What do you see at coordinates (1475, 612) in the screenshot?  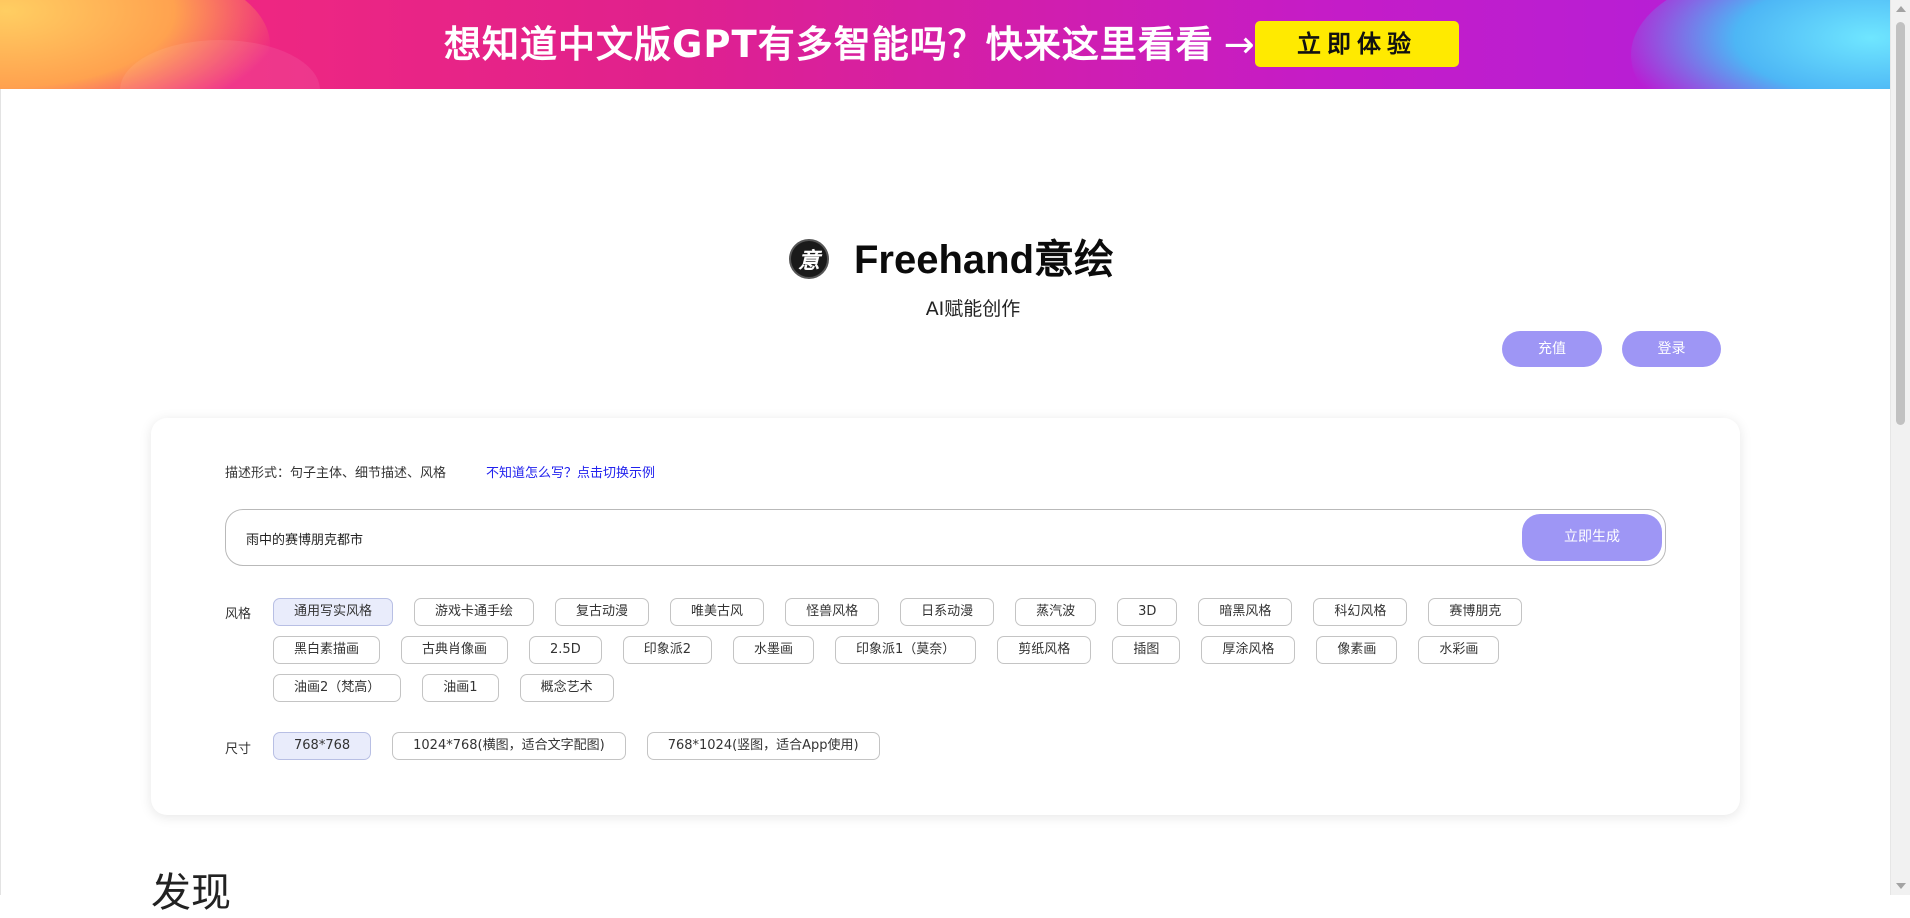 I see `style-option: 赛博朋克` at bounding box center [1475, 612].